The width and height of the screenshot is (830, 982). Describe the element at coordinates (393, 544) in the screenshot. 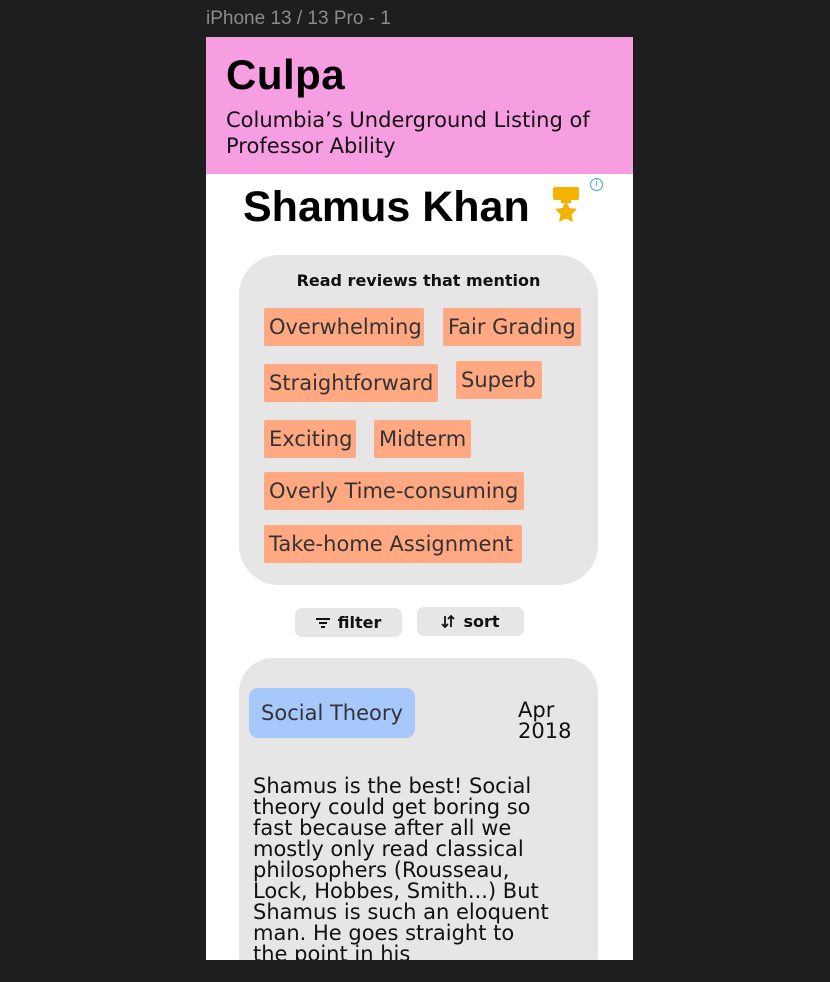

I see `tag-take-home-assignment: Take-home Assignment` at that location.